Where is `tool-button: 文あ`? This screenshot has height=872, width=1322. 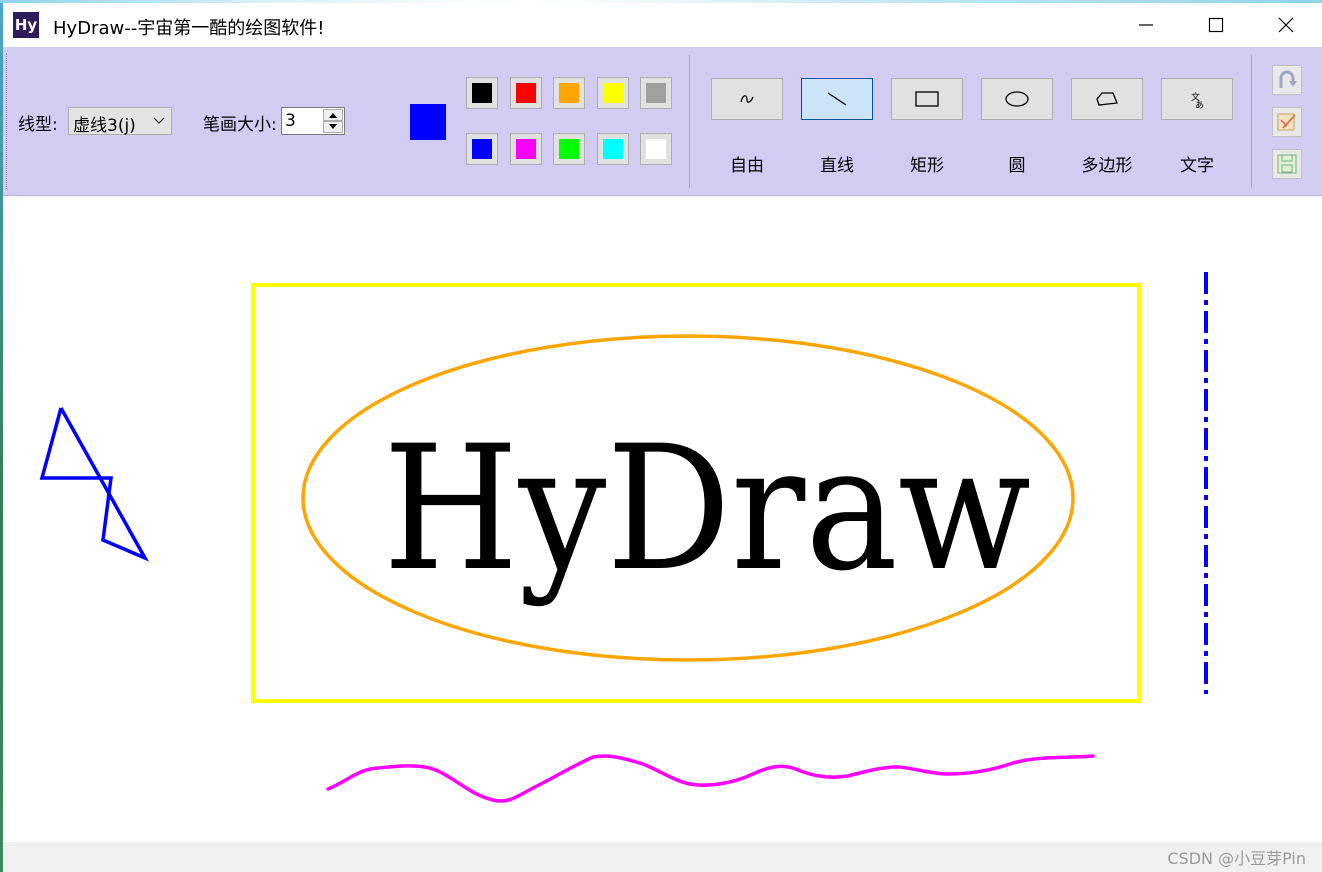
tool-button: 文あ is located at coordinates (1197, 99).